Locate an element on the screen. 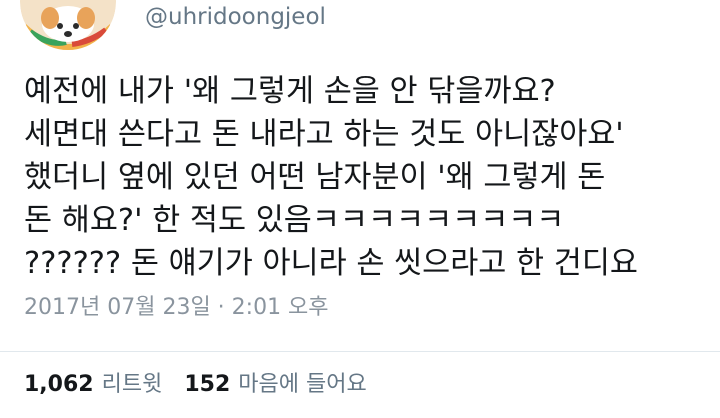  tweet-text-line: 예전에 내가 '왜 그렇게 손을 안 닦을까요? is located at coordinates (290, 91).